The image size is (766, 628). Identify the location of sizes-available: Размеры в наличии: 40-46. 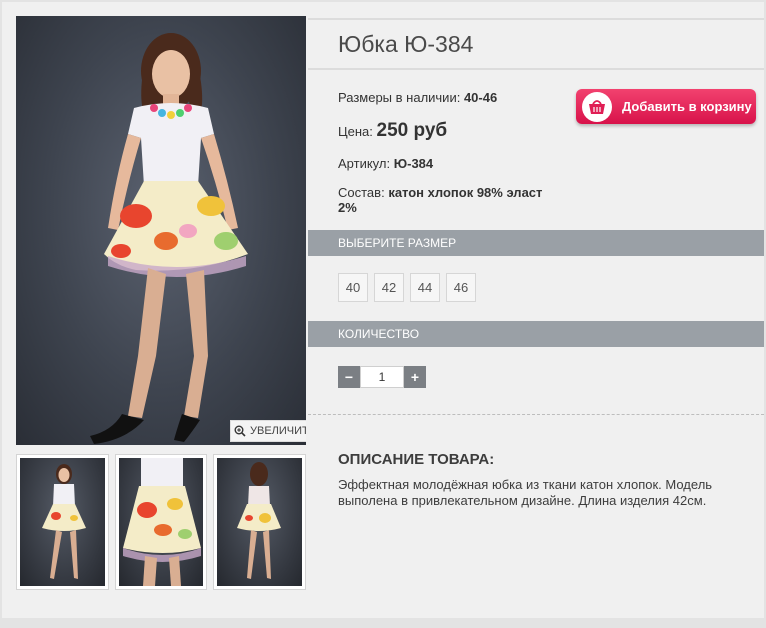
(417, 97).